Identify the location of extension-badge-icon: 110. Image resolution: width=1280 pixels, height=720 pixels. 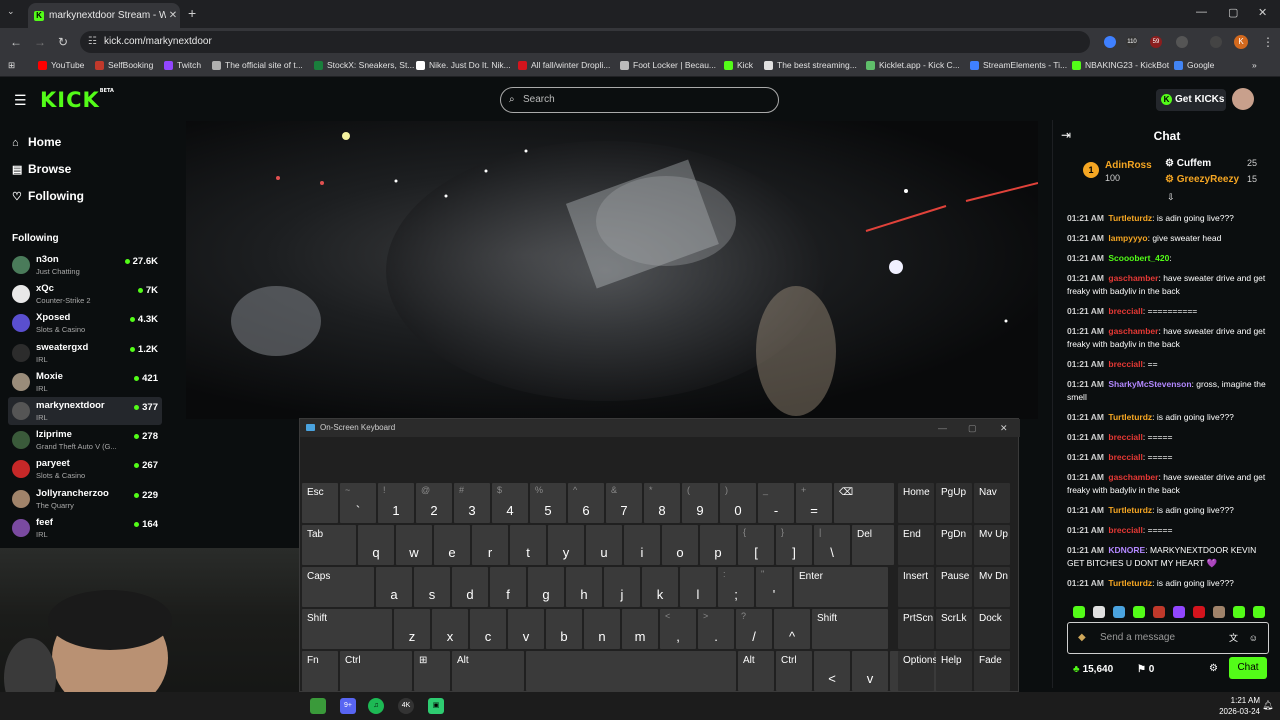
(1132, 42).